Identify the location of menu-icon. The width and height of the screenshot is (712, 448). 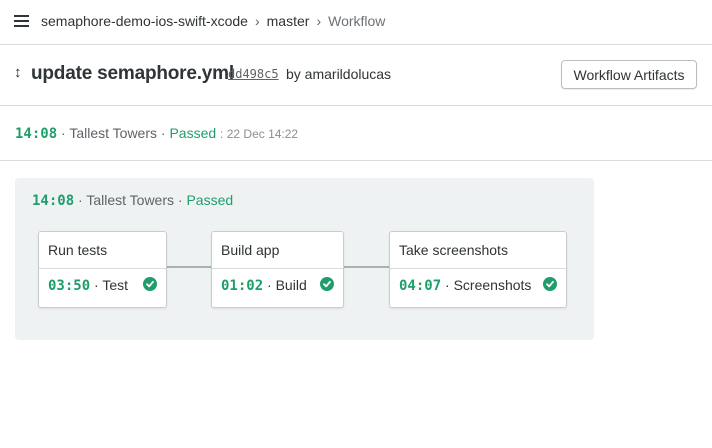
(21, 20).